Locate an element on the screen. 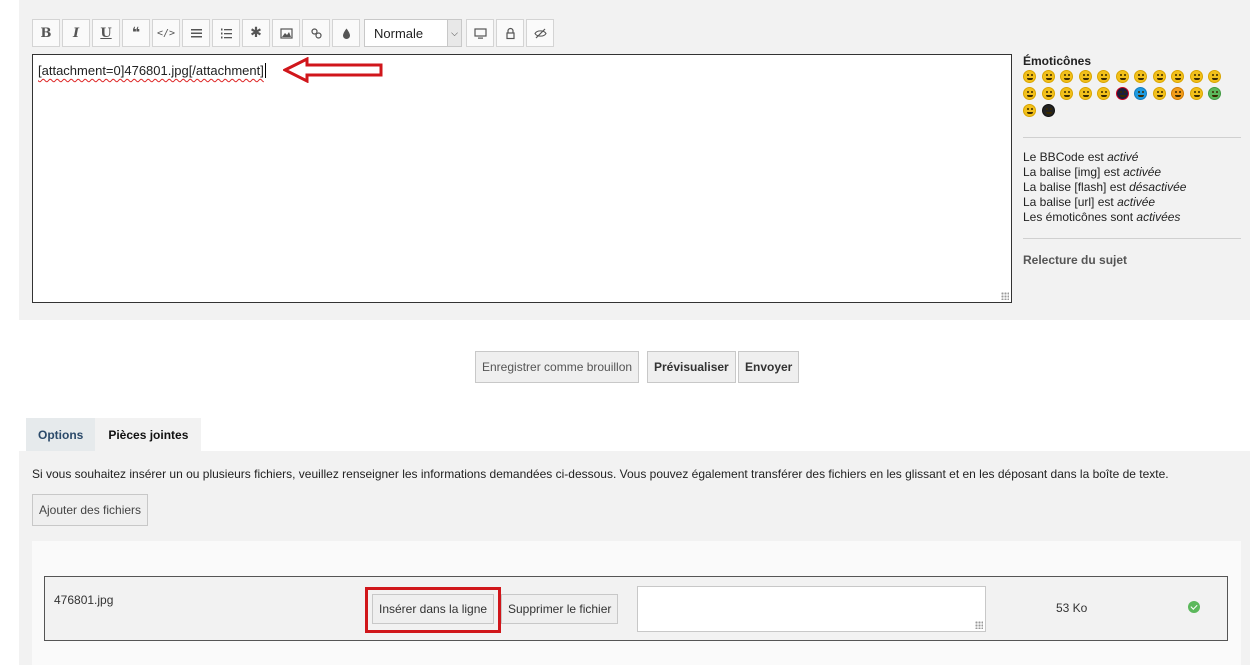 This screenshot has width=1250, height=665. check-circle-icon is located at coordinates (1194, 607).